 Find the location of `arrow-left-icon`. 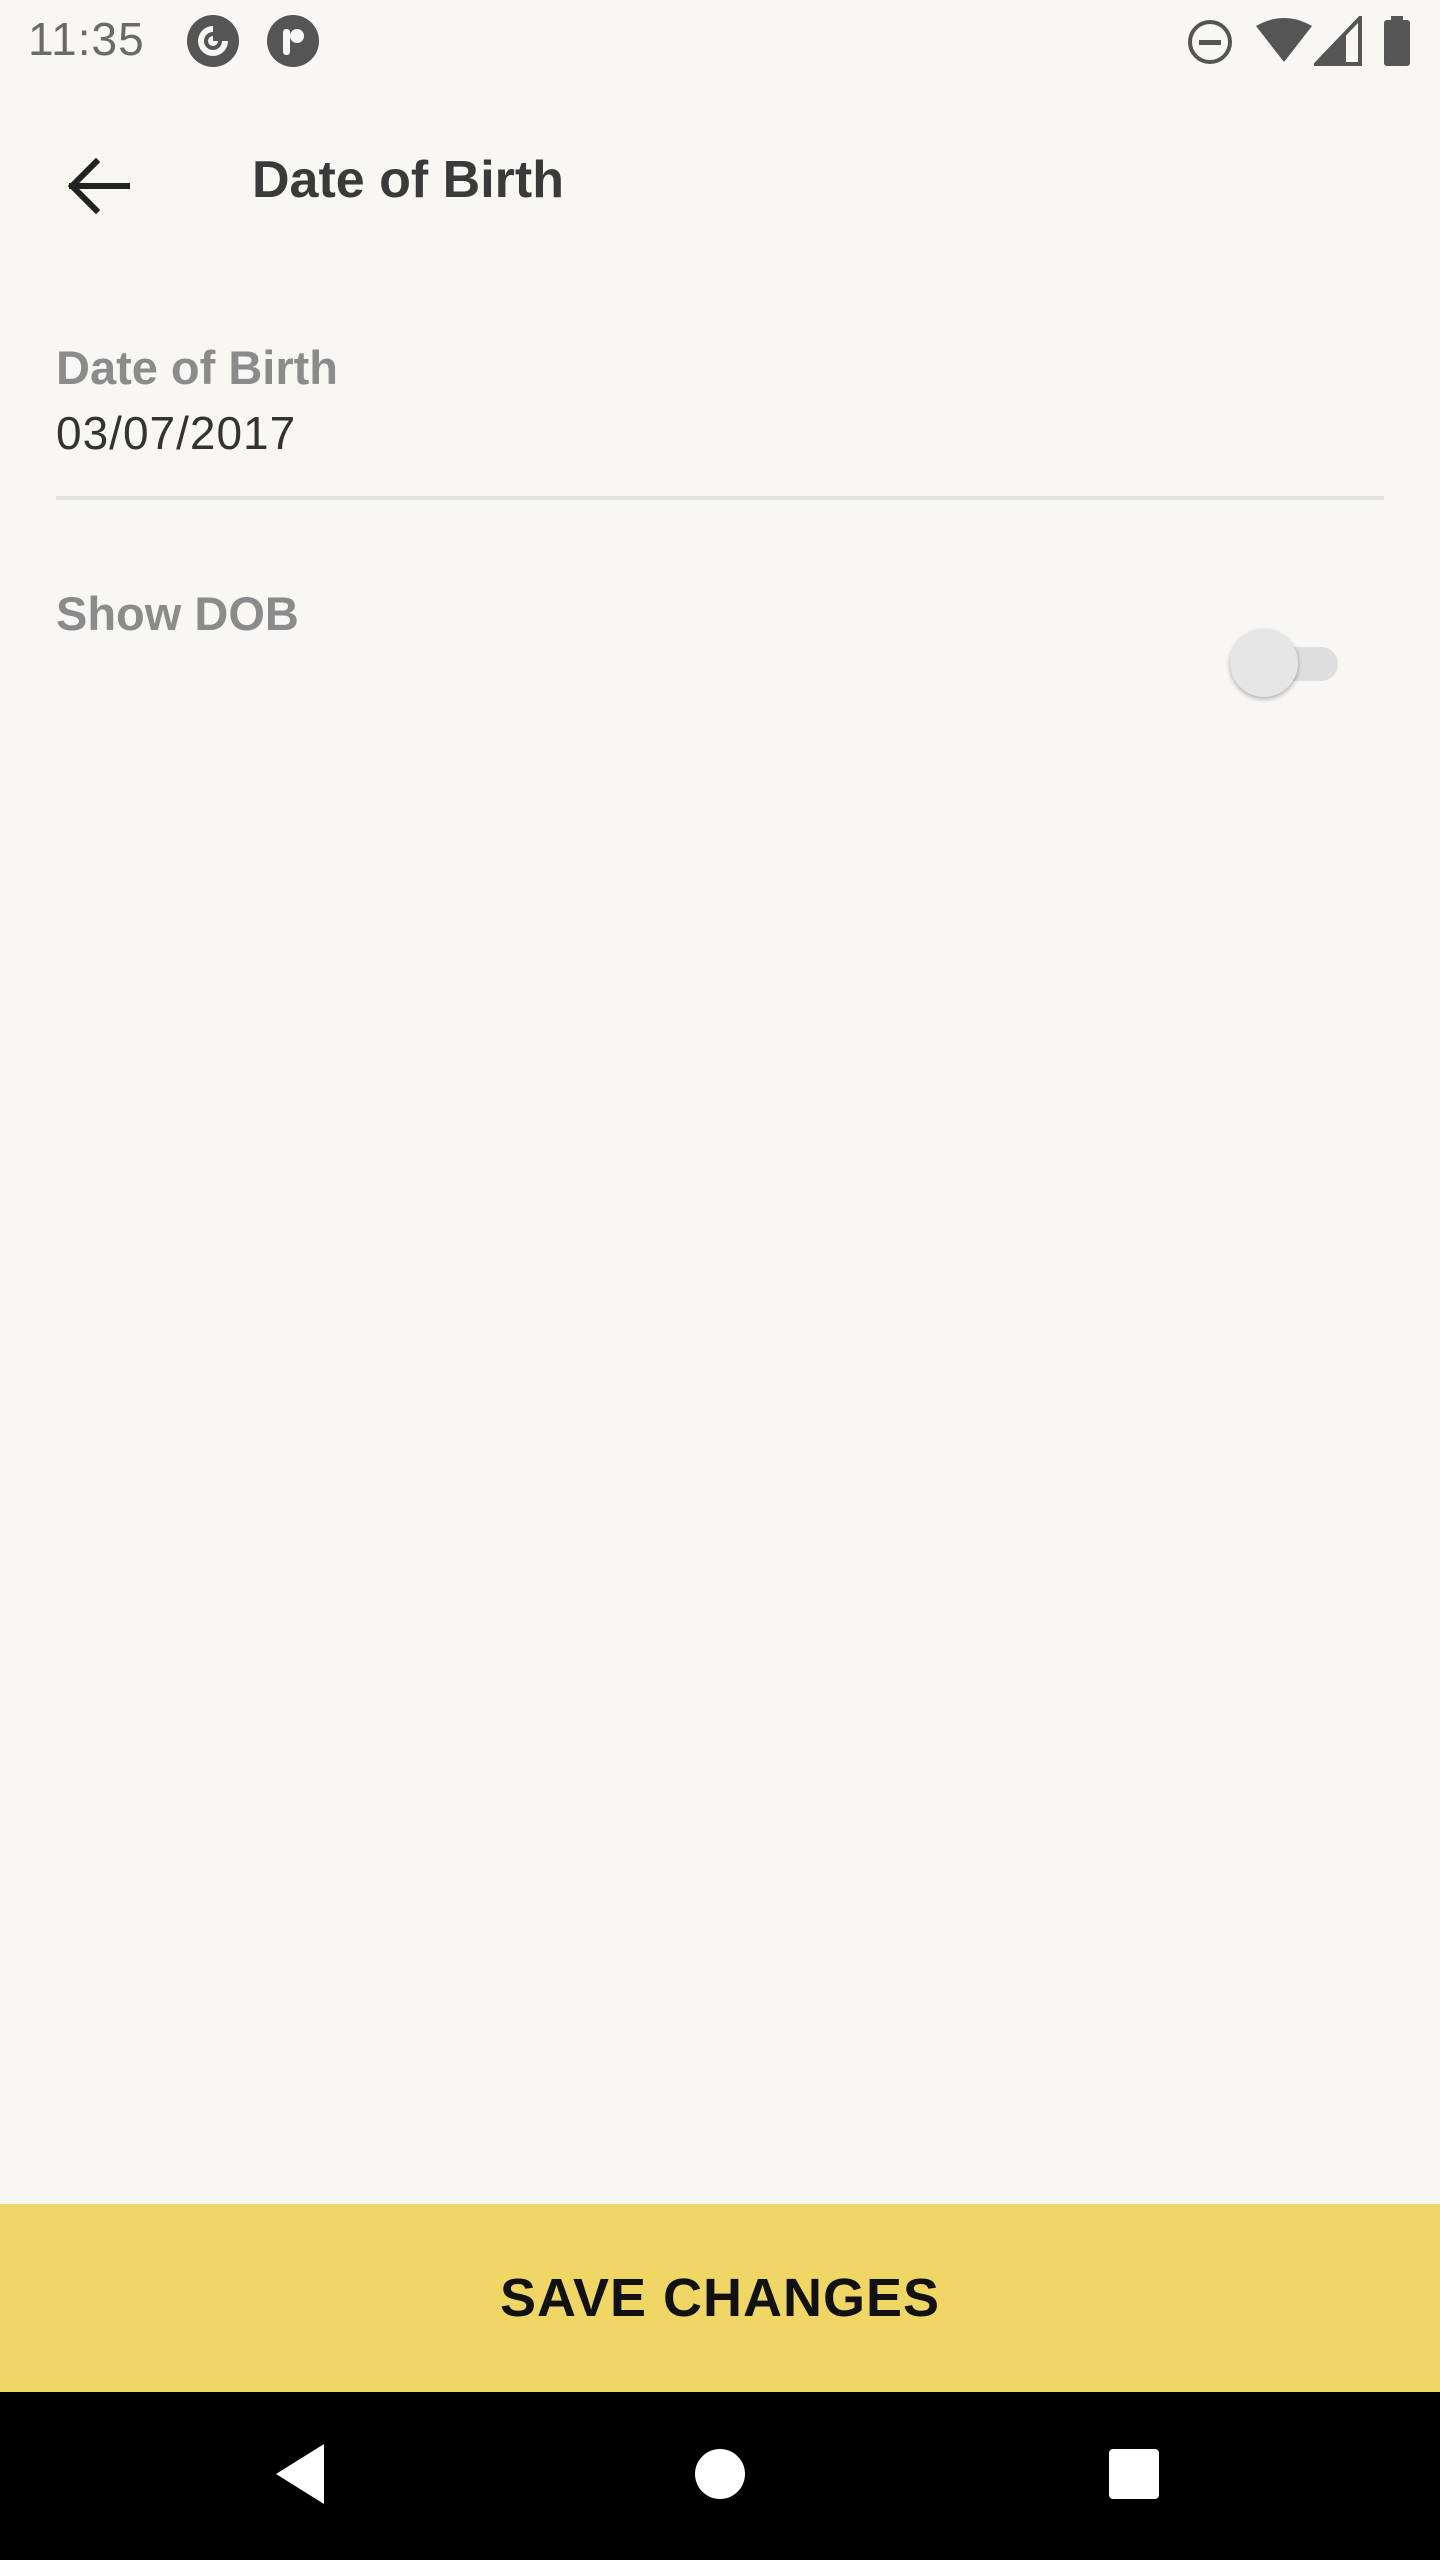

arrow-left-icon is located at coordinates (98, 188).